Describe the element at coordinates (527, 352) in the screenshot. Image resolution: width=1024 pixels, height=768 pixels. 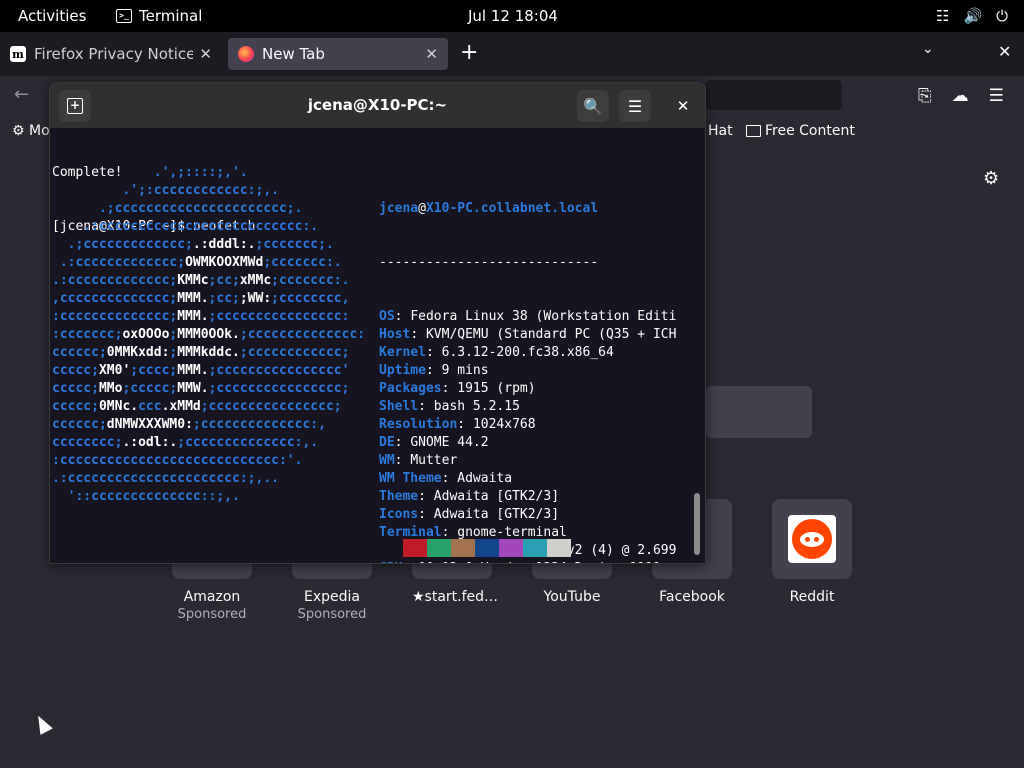
I see `info-value: 6.3.12-200.fc38.x86_64` at that location.